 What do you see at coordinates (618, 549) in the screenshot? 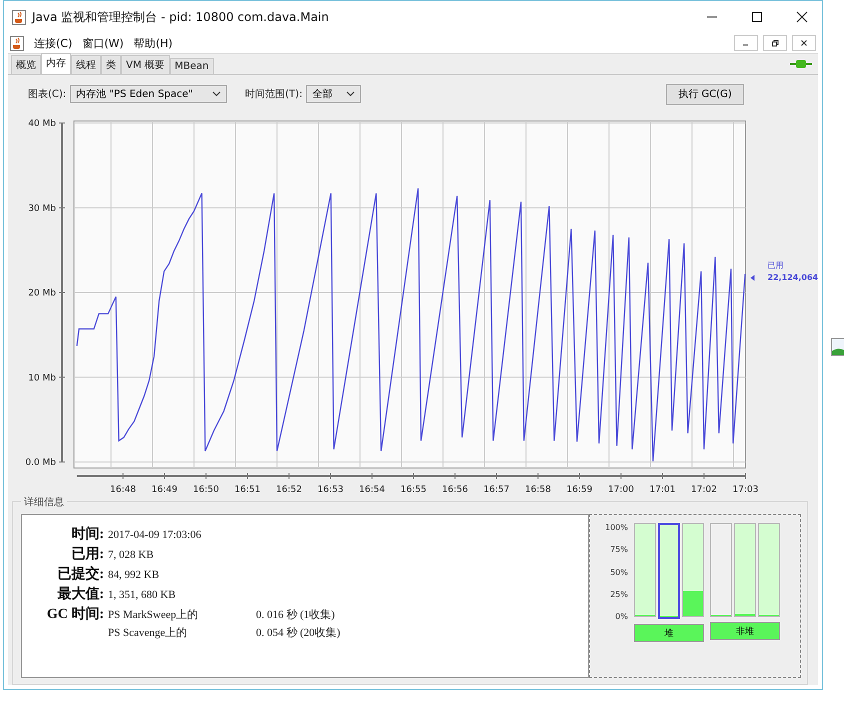
I see `percent-label: 75%` at bounding box center [618, 549].